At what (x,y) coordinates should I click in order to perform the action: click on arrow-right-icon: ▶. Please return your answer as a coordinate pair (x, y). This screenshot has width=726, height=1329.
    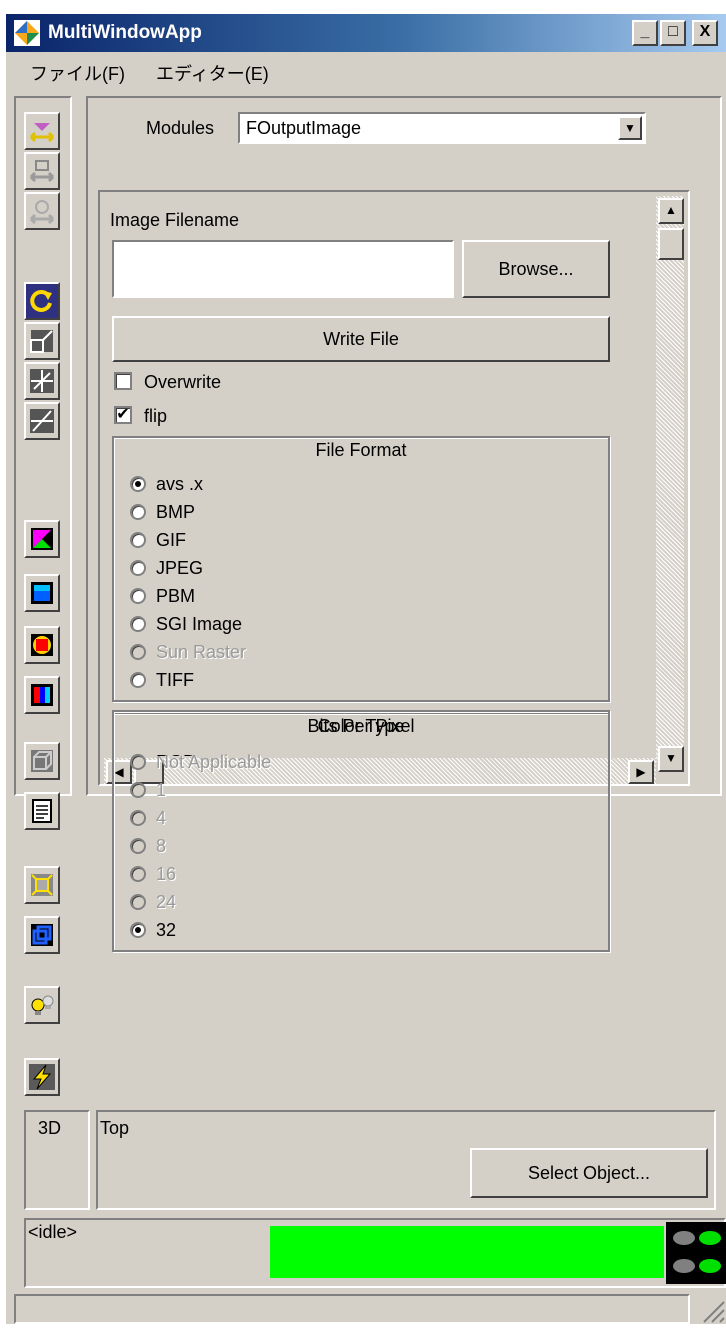
    Looking at the image, I should click on (641, 772).